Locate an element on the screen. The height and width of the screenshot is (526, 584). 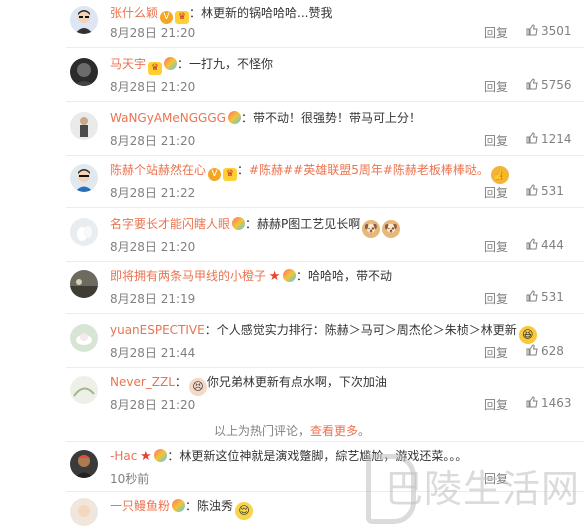
like-button: 1214 is located at coordinates (549, 139).